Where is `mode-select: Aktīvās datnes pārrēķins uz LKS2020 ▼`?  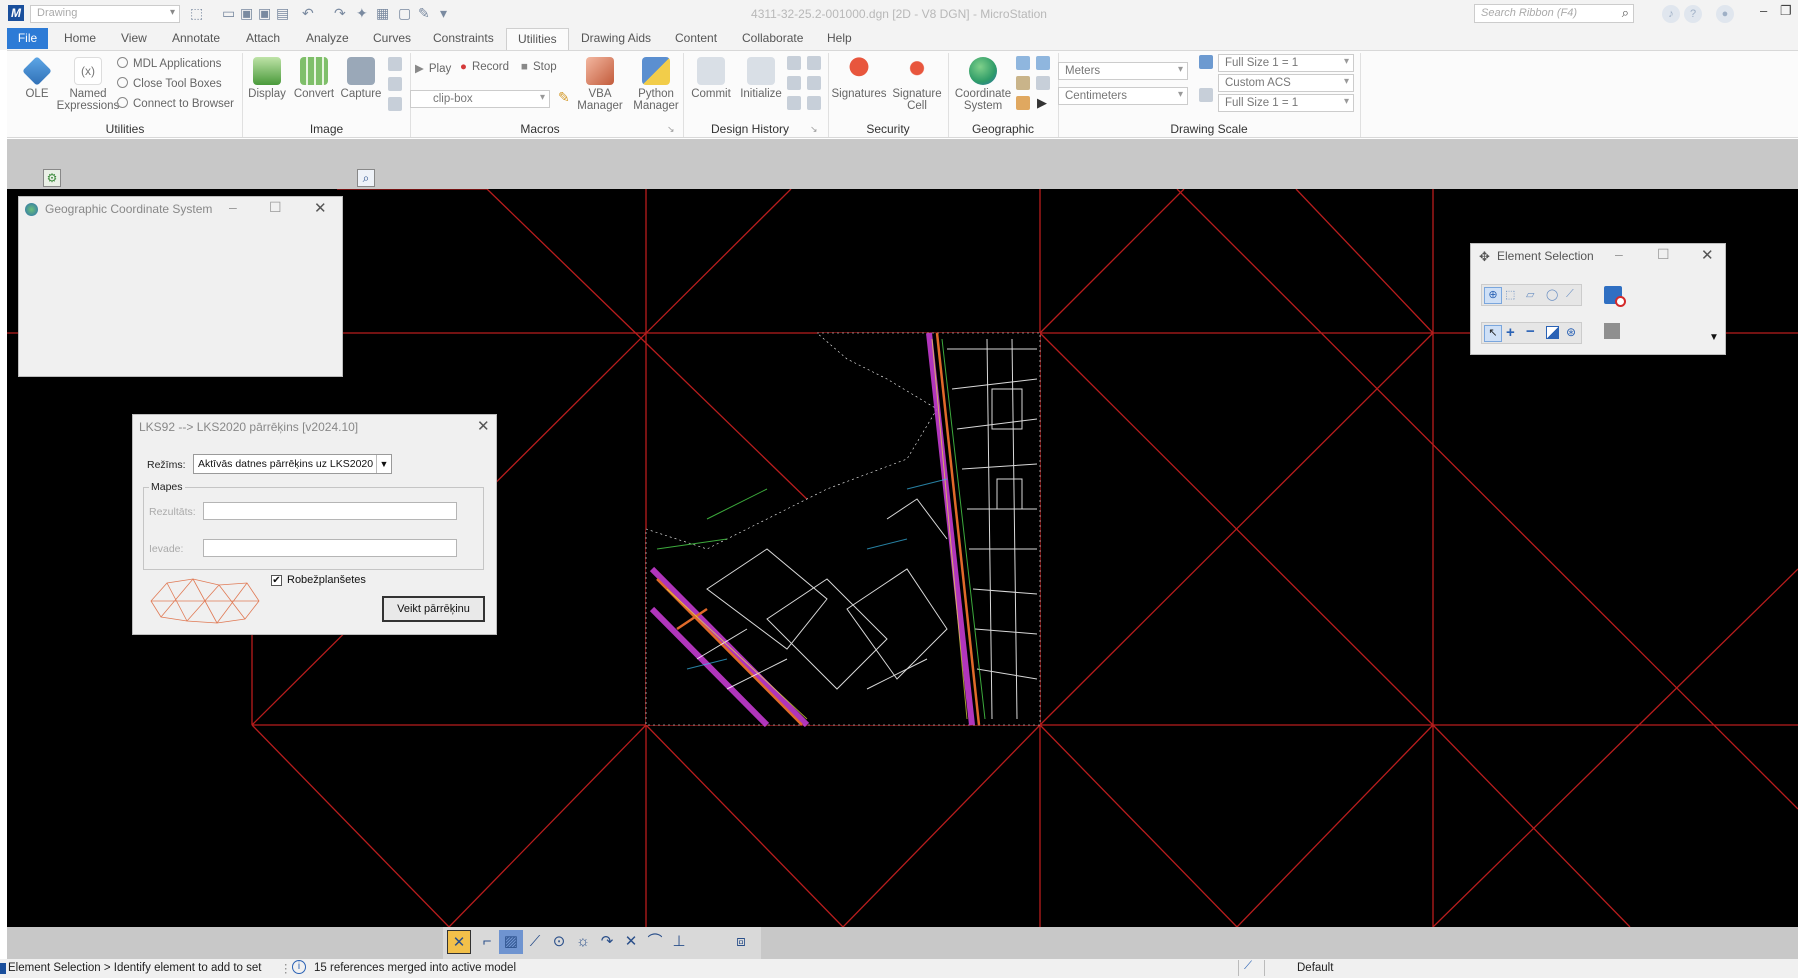
mode-select: Aktīvās datnes pārrēķins uz LKS2020 ▼ is located at coordinates (292, 464).